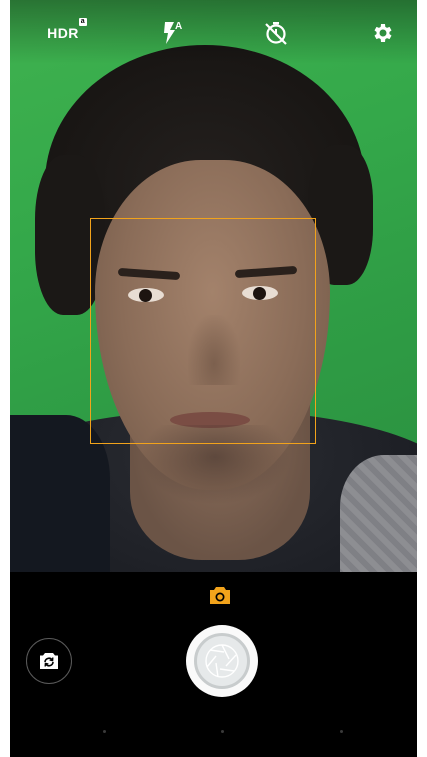 This screenshot has width=427, height=757. I want to click on switch-camera-button, so click(49, 661).